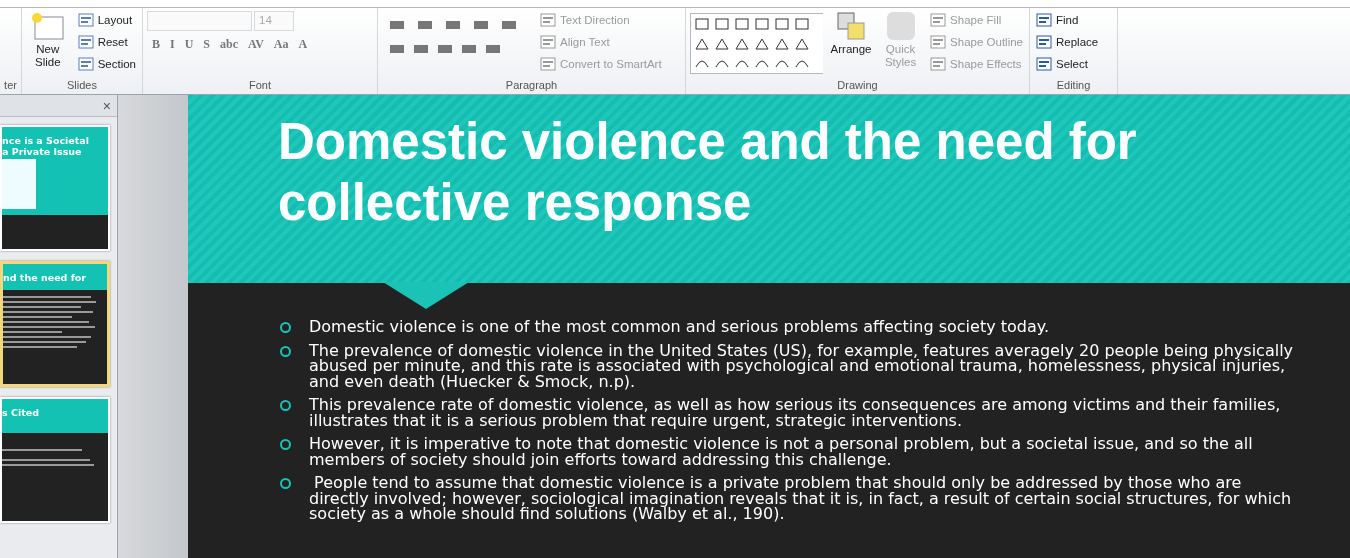  Describe the element at coordinates (19, 184) in the screenshot. I see `picture-placeholder` at that location.